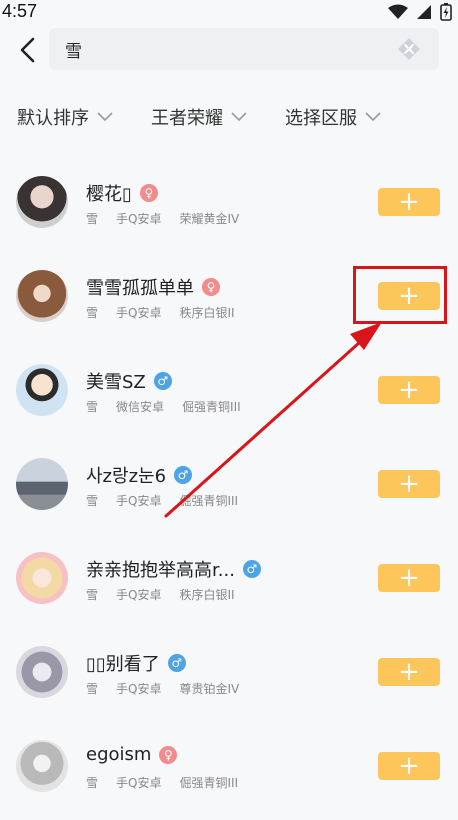 The height and width of the screenshot is (820, 458). What do you see at coordinates (140, 407) in the screenshot?
I see `user-platform: 微信安卓` at bounding box center [140, 407].